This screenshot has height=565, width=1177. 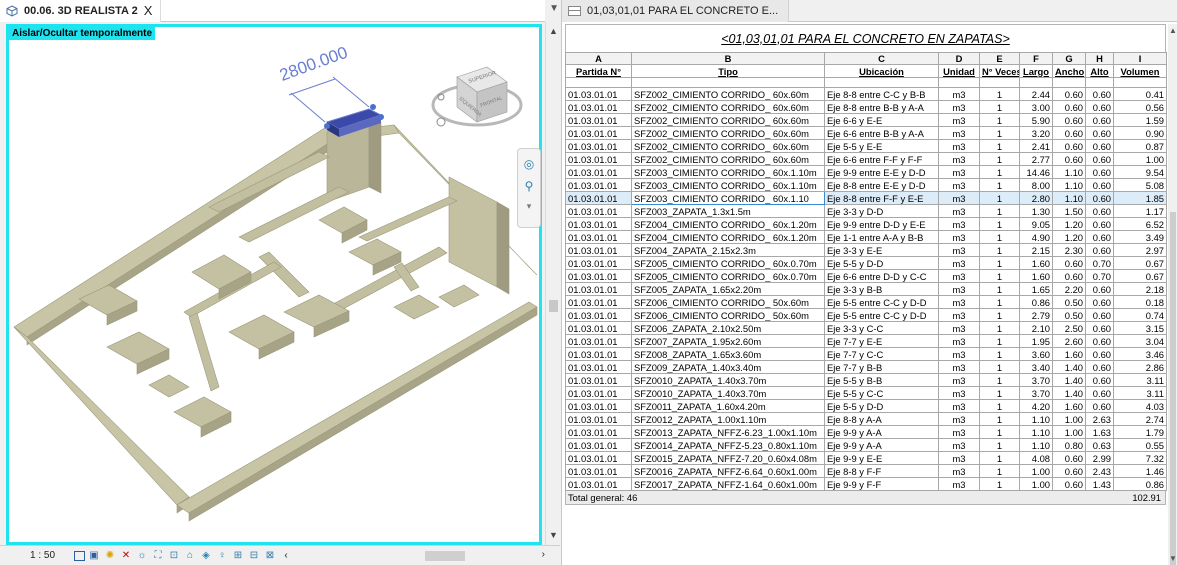 What do you see at coordinates (1140, 172) in the screenshot?
I see `table-cell: 9.54` at bounding box center [1140, 172].